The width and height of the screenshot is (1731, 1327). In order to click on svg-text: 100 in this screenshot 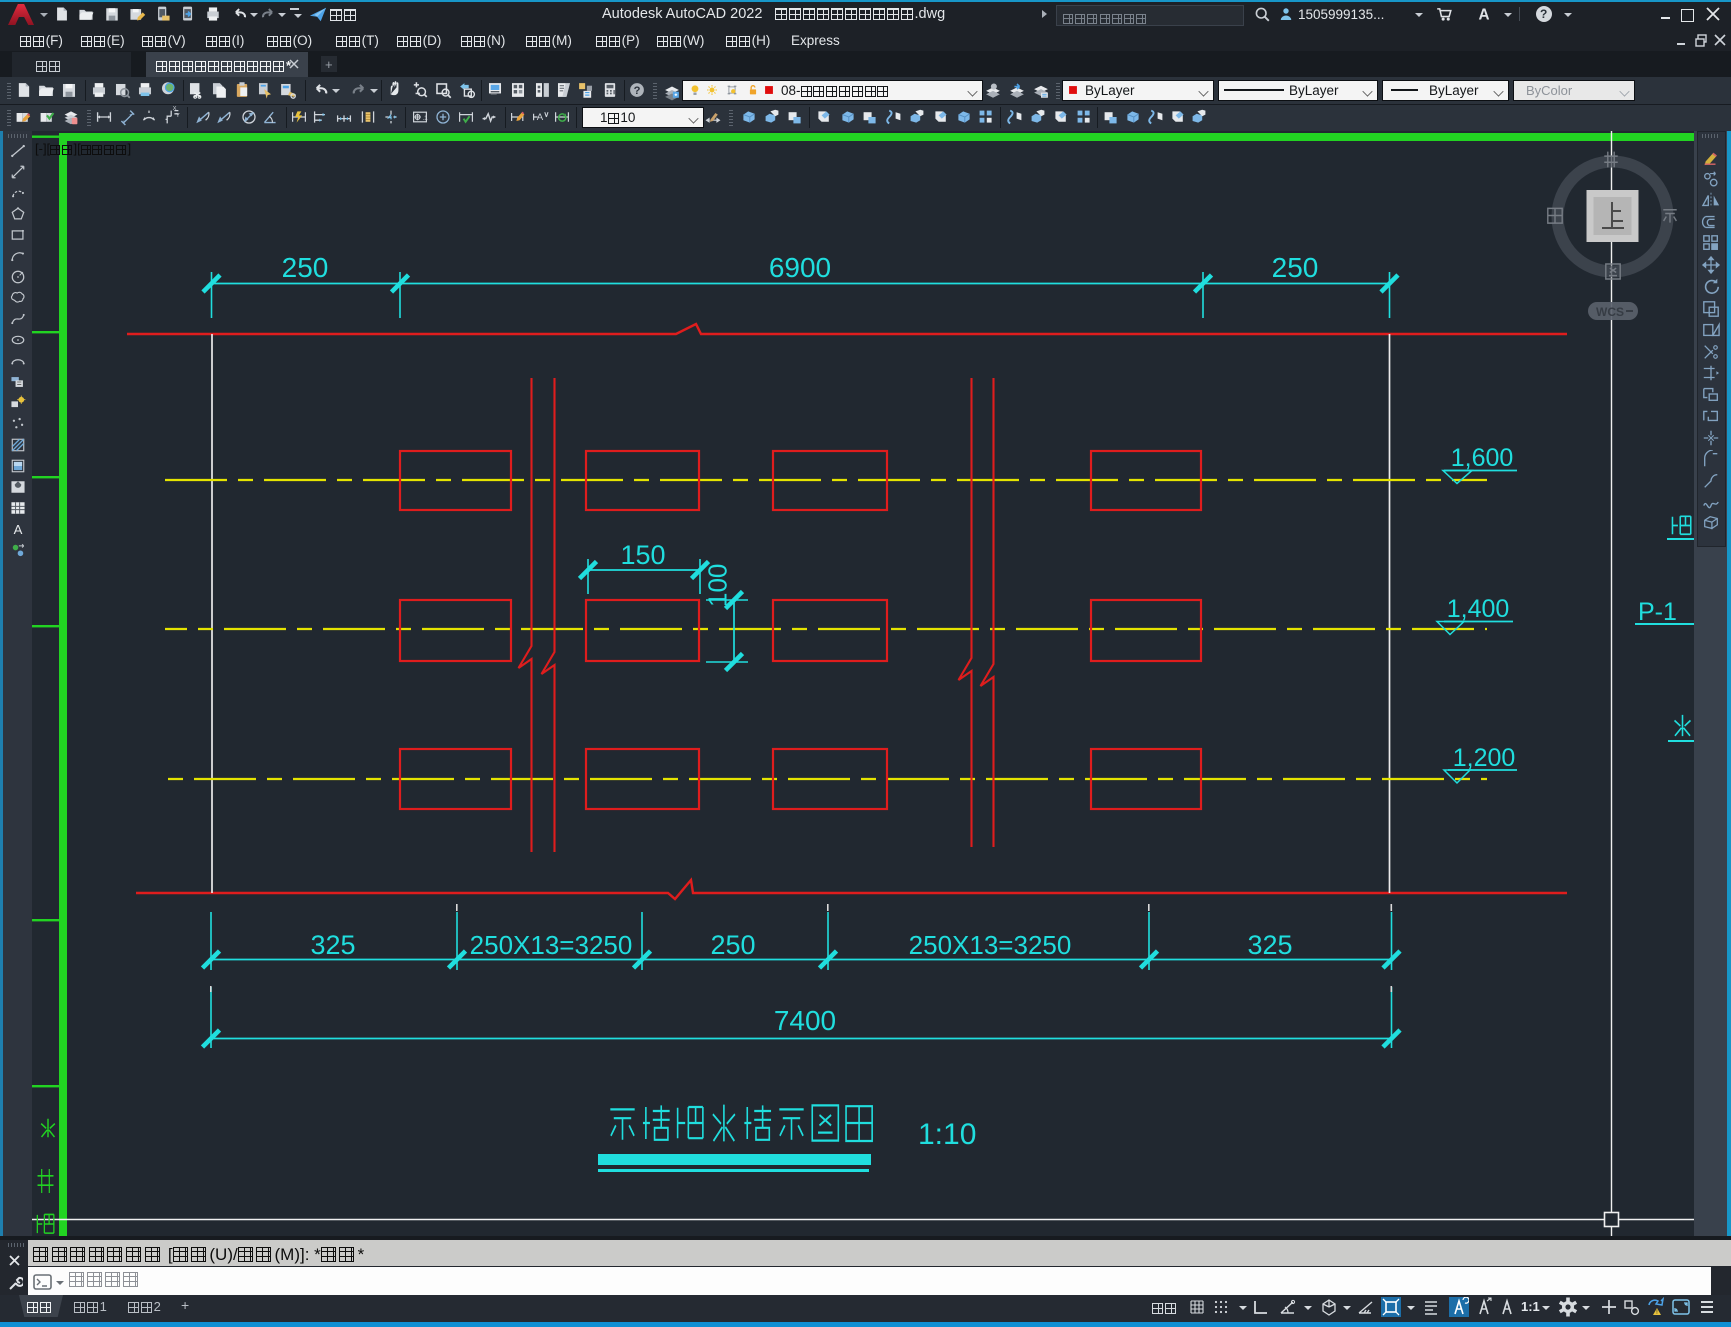, I will do `click(717, 585)`.